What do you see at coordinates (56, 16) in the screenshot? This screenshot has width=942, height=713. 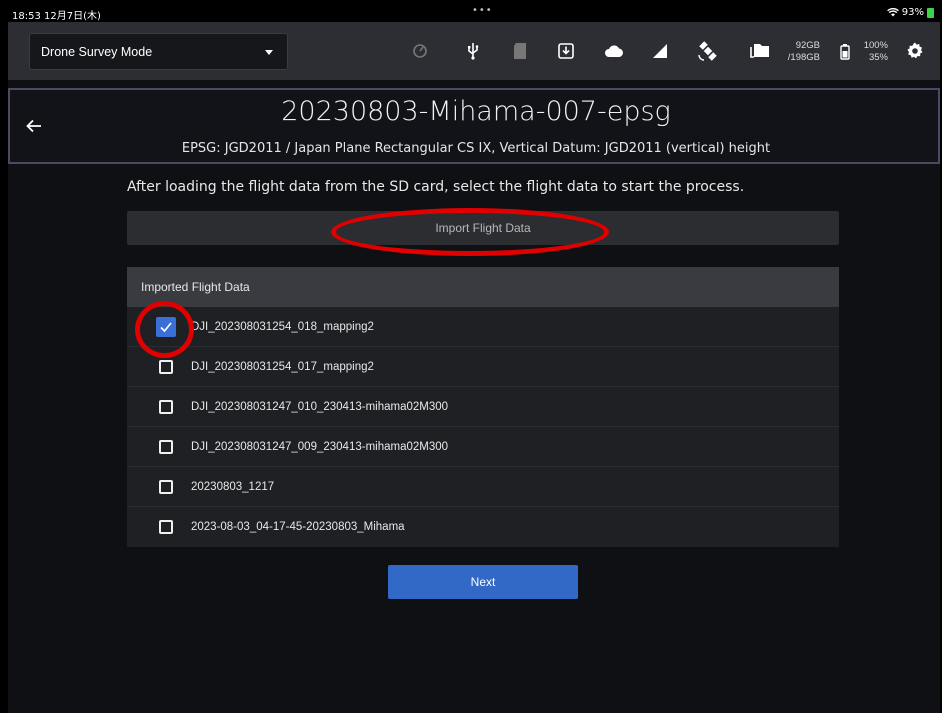 I see `status-time: 18:53 12月7日(木)` at bounding box center [56, 16].